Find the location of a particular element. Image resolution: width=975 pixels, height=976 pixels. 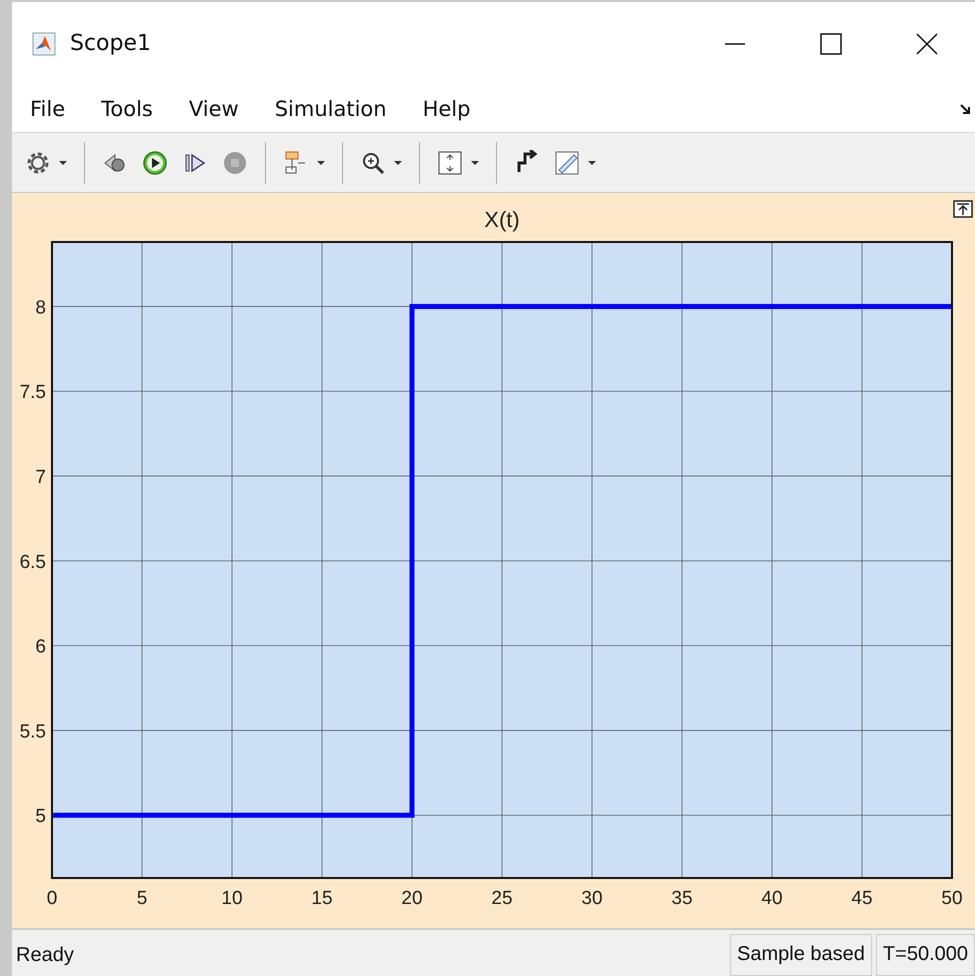

dock-button is located at coordinates (966, 109).